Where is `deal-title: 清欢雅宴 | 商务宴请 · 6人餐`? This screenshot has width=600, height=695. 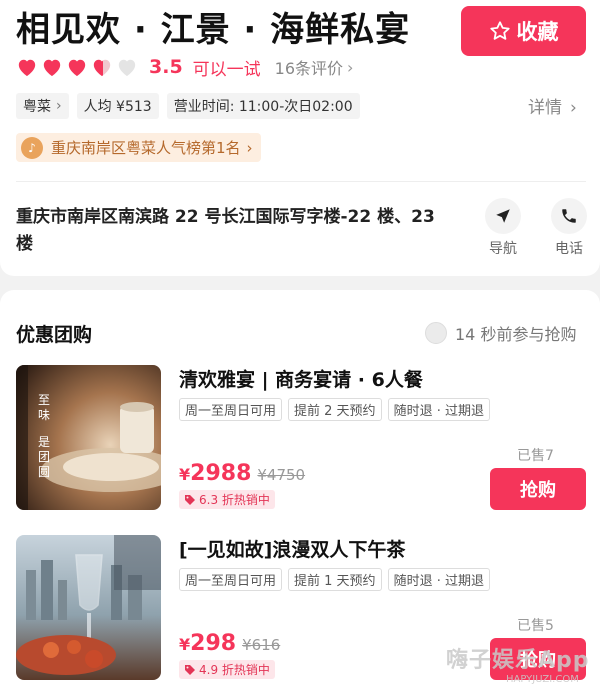
deal-title: 清欢雅宴 | 商务宴请 · 6人餐 is located at coordinates (301, 380).